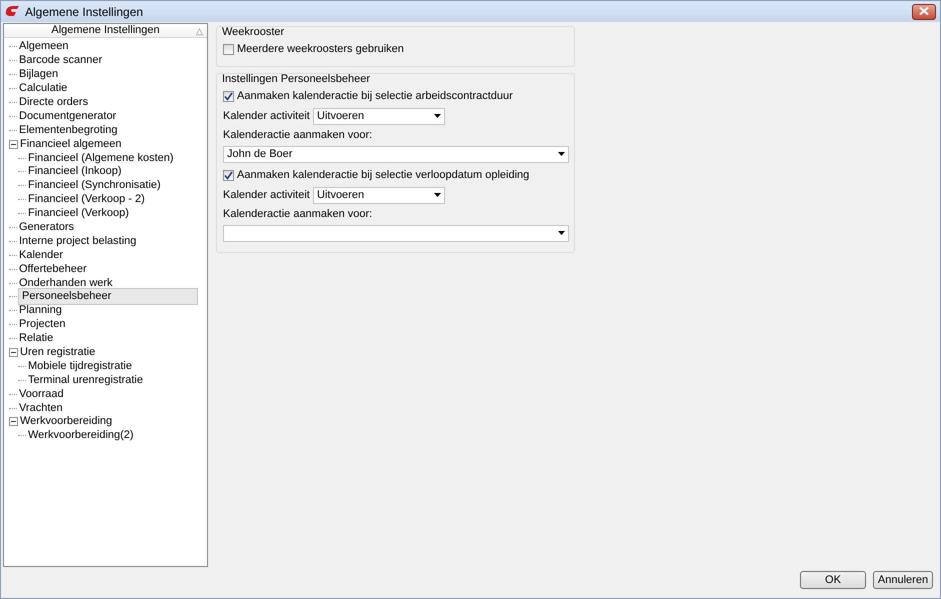 This screenshot has height=599, width=941. Describe the element at coordinates (259, 154) in the screenshot. I see `select-value: John de Boer` at that location.